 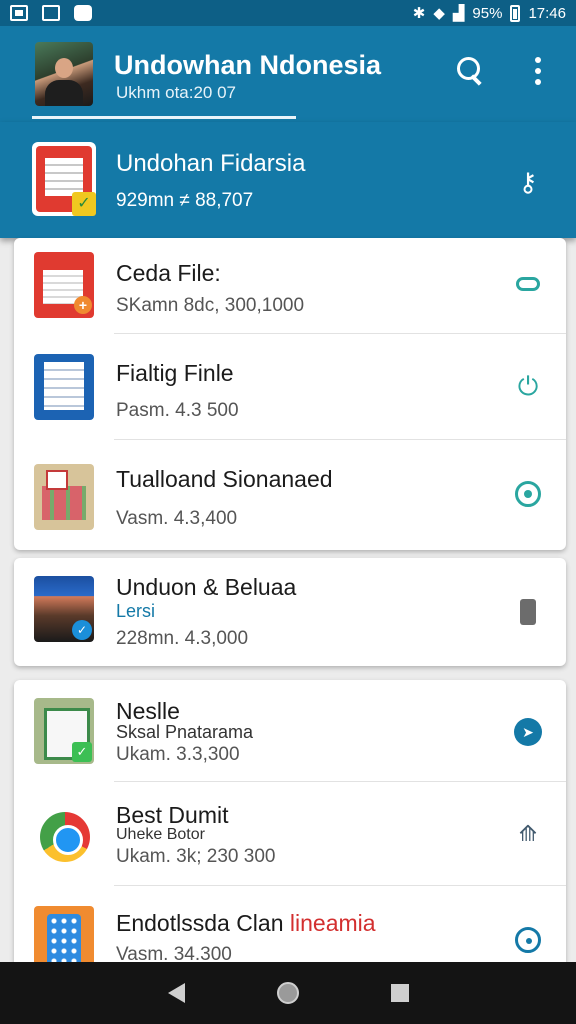 I want to click on image-icon, so click(x=51, y=13).